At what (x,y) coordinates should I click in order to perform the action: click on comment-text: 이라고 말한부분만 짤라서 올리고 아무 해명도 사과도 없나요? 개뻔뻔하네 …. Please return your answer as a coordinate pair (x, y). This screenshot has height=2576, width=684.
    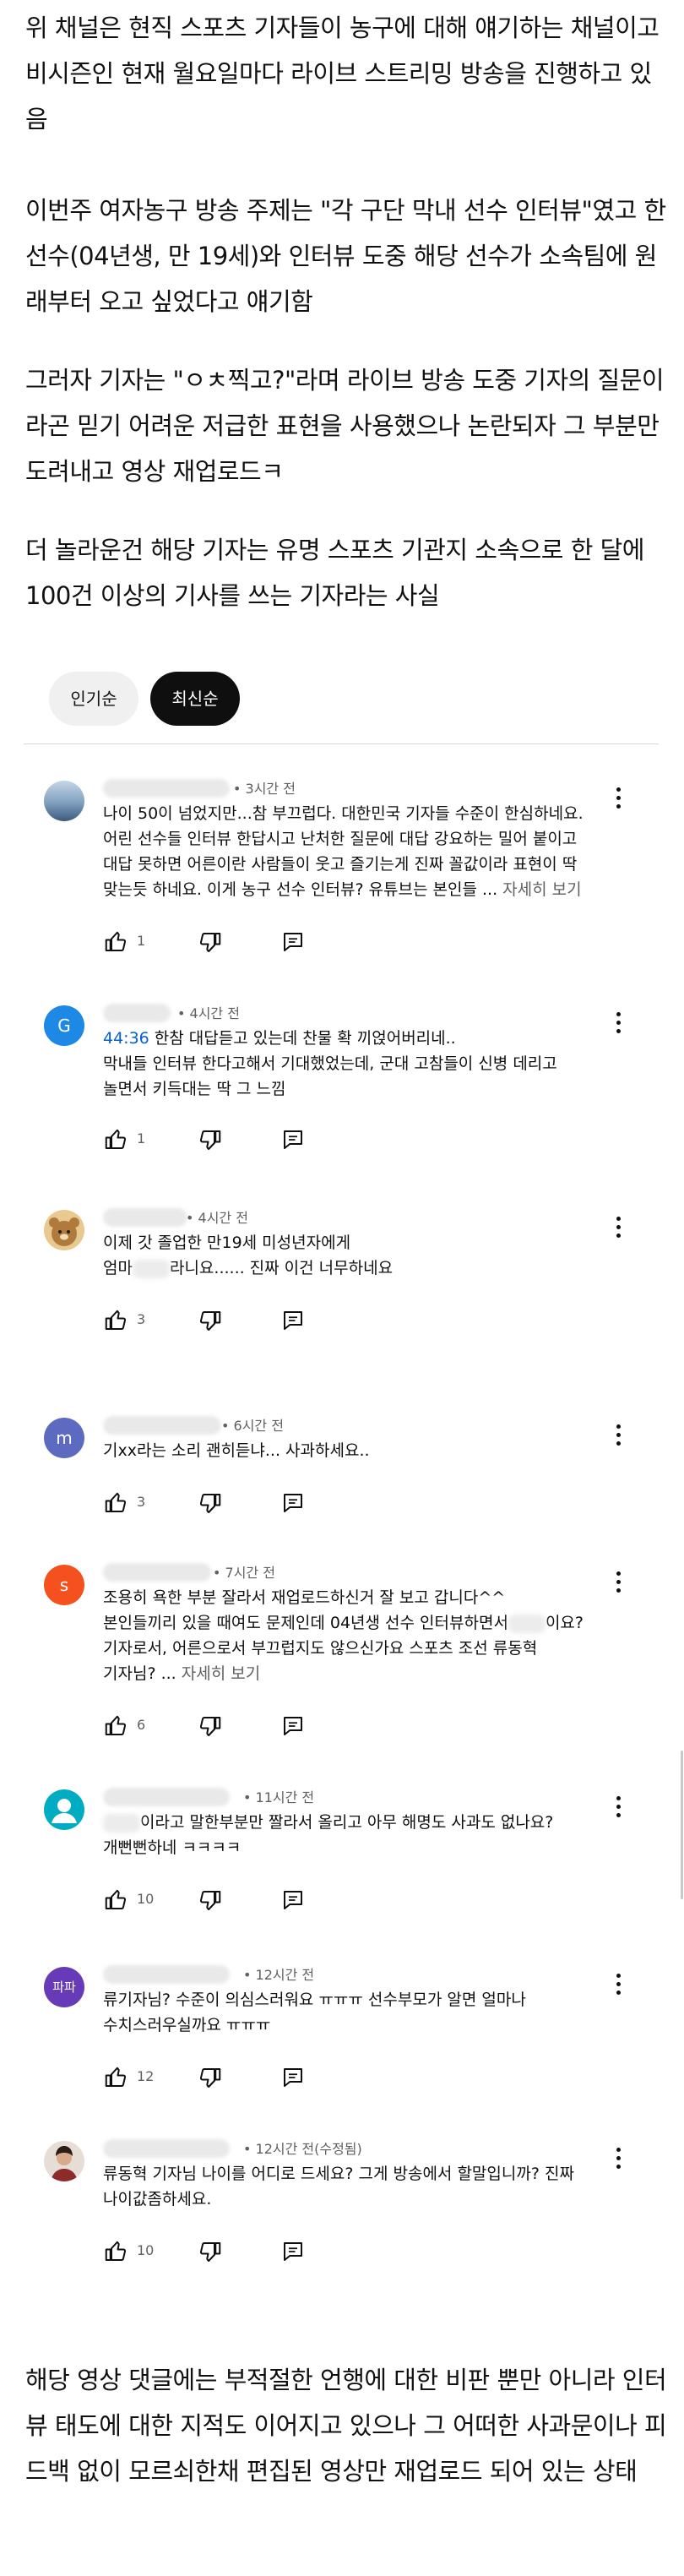
    Looking at the image, I should click on (328, 1835).